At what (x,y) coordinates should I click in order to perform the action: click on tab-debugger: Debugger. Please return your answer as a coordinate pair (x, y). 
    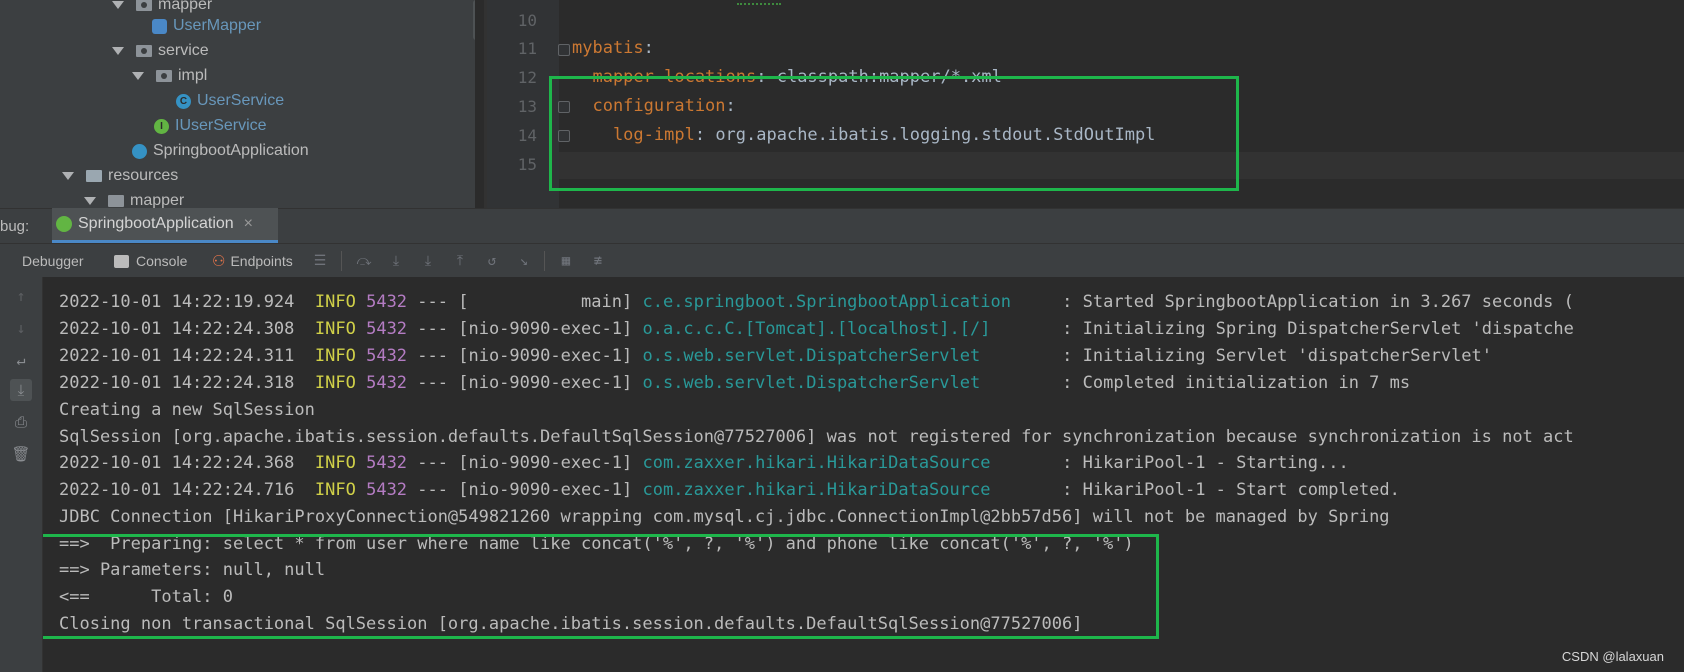
    Looking at the image, I should click on (53, 261).